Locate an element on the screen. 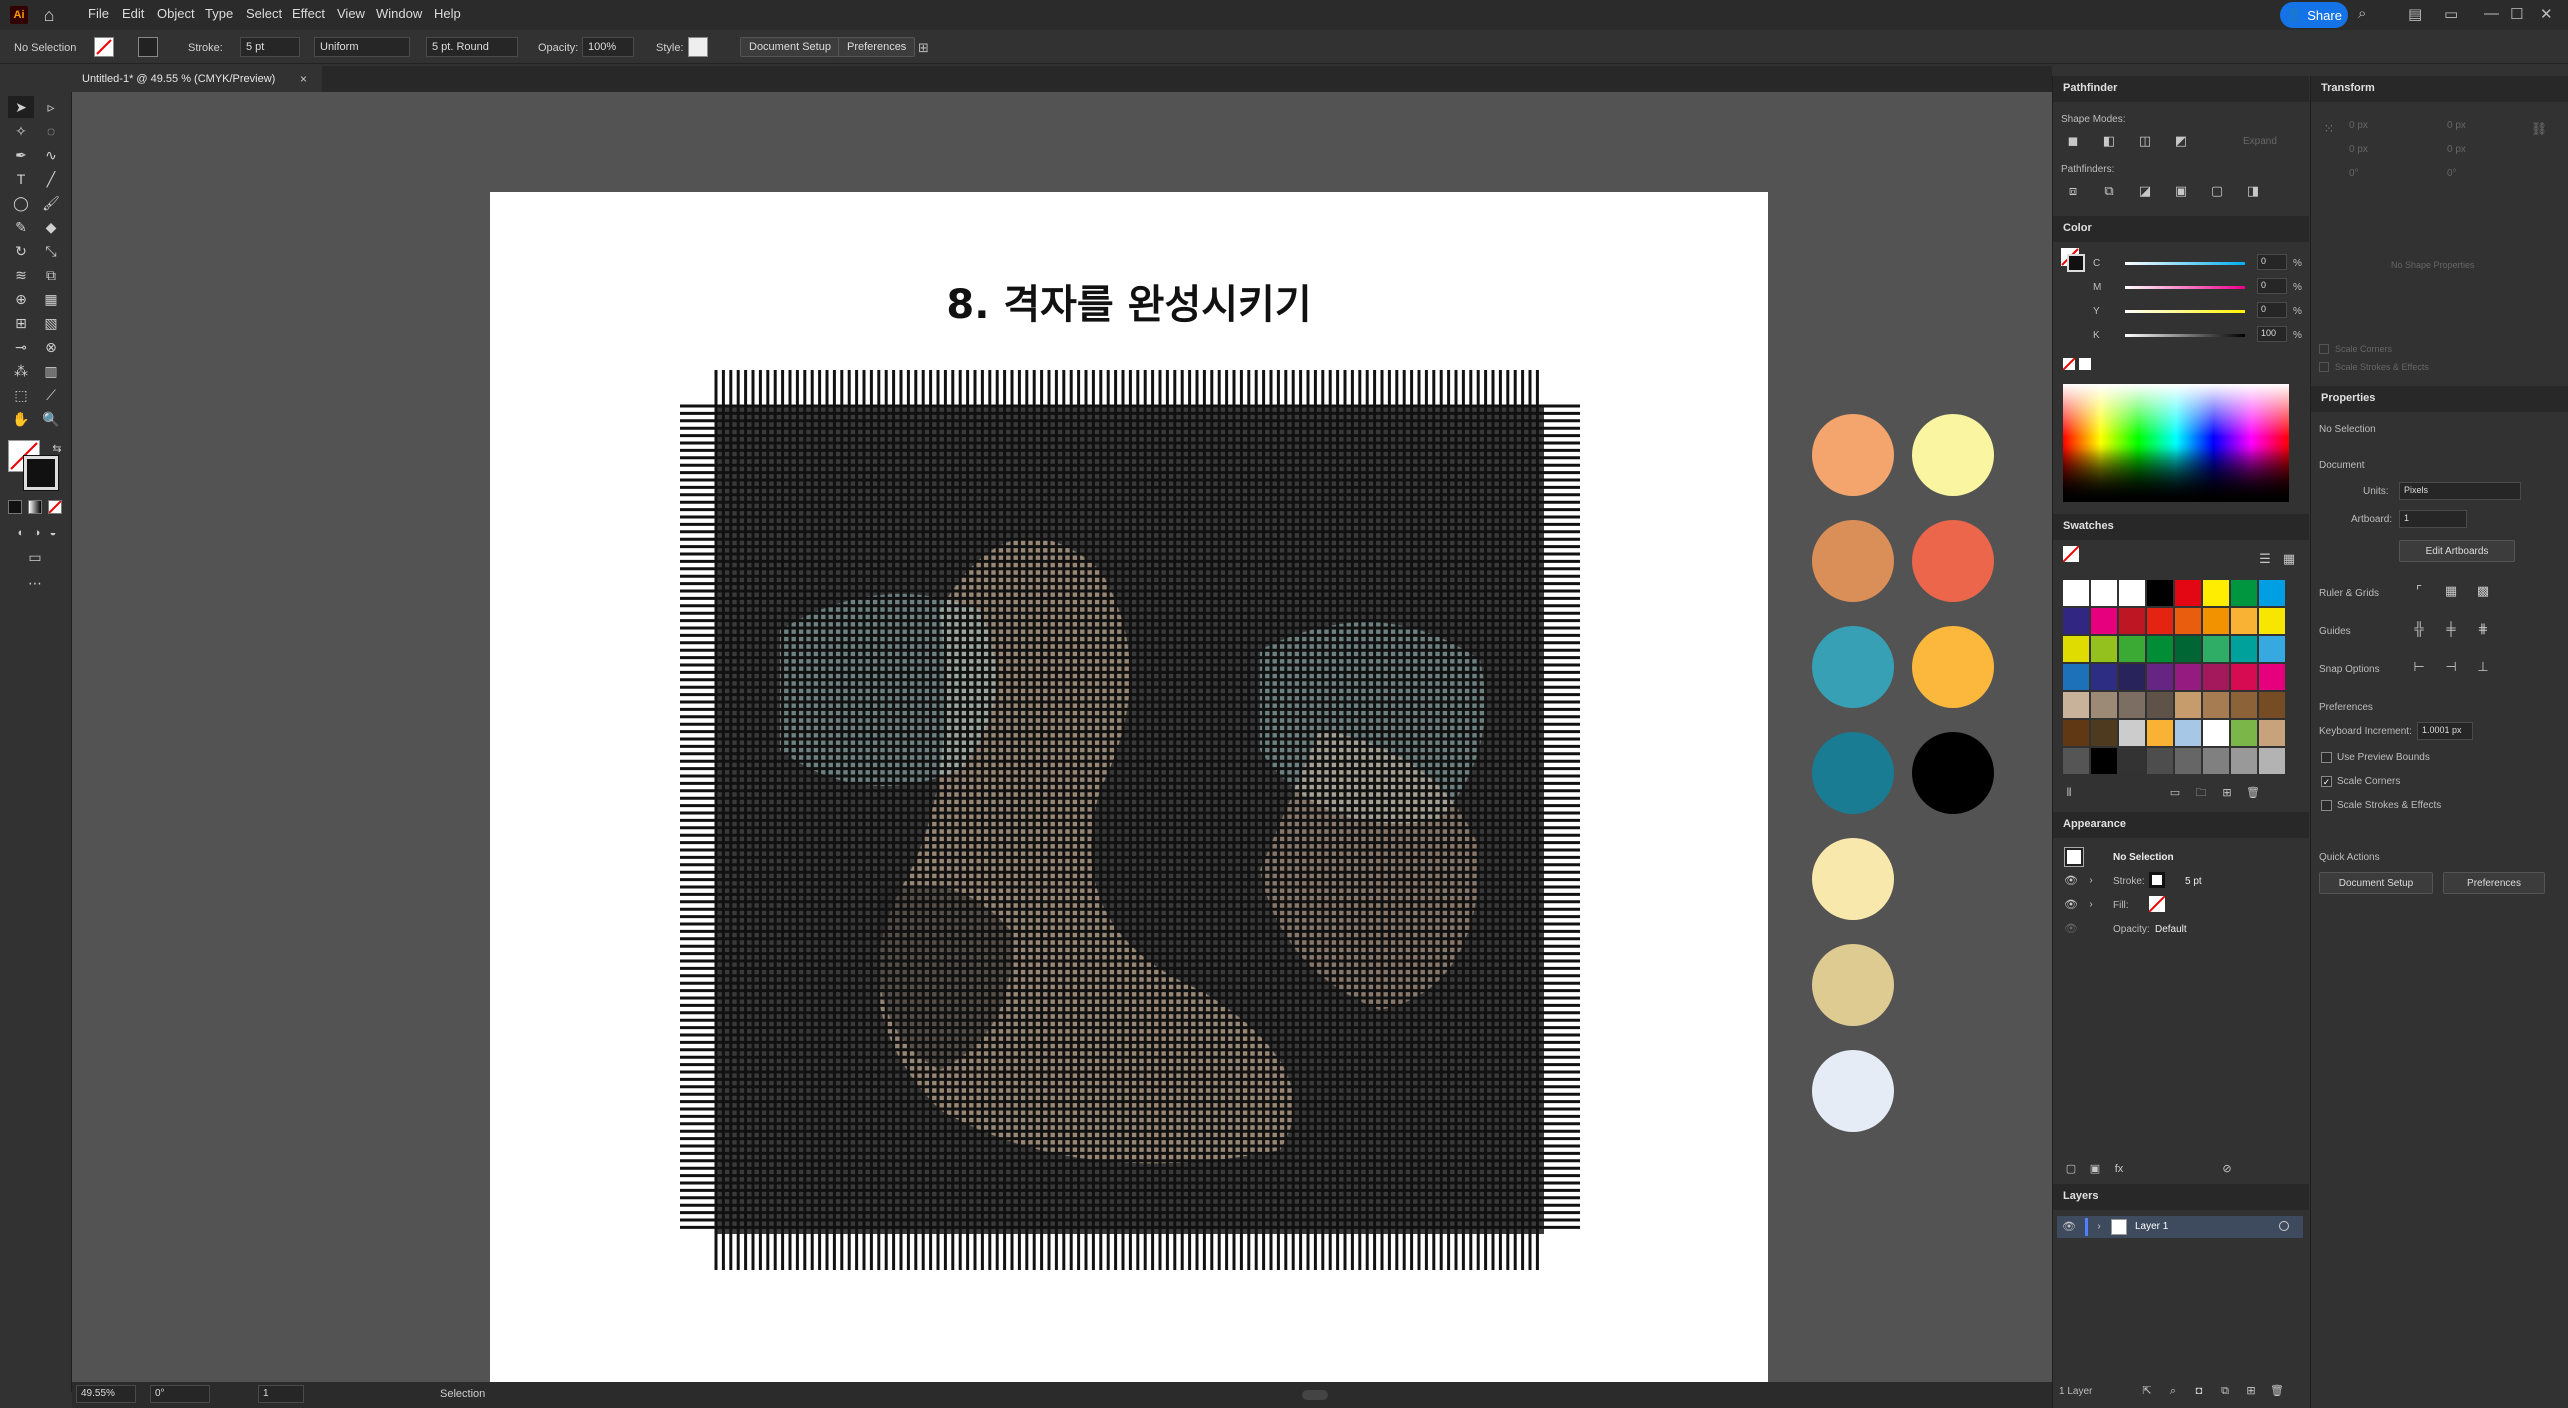 Image resolution: width=2568 pixels, height=1408 pixels. menu-window: Window is located at coordinates (399, 13).